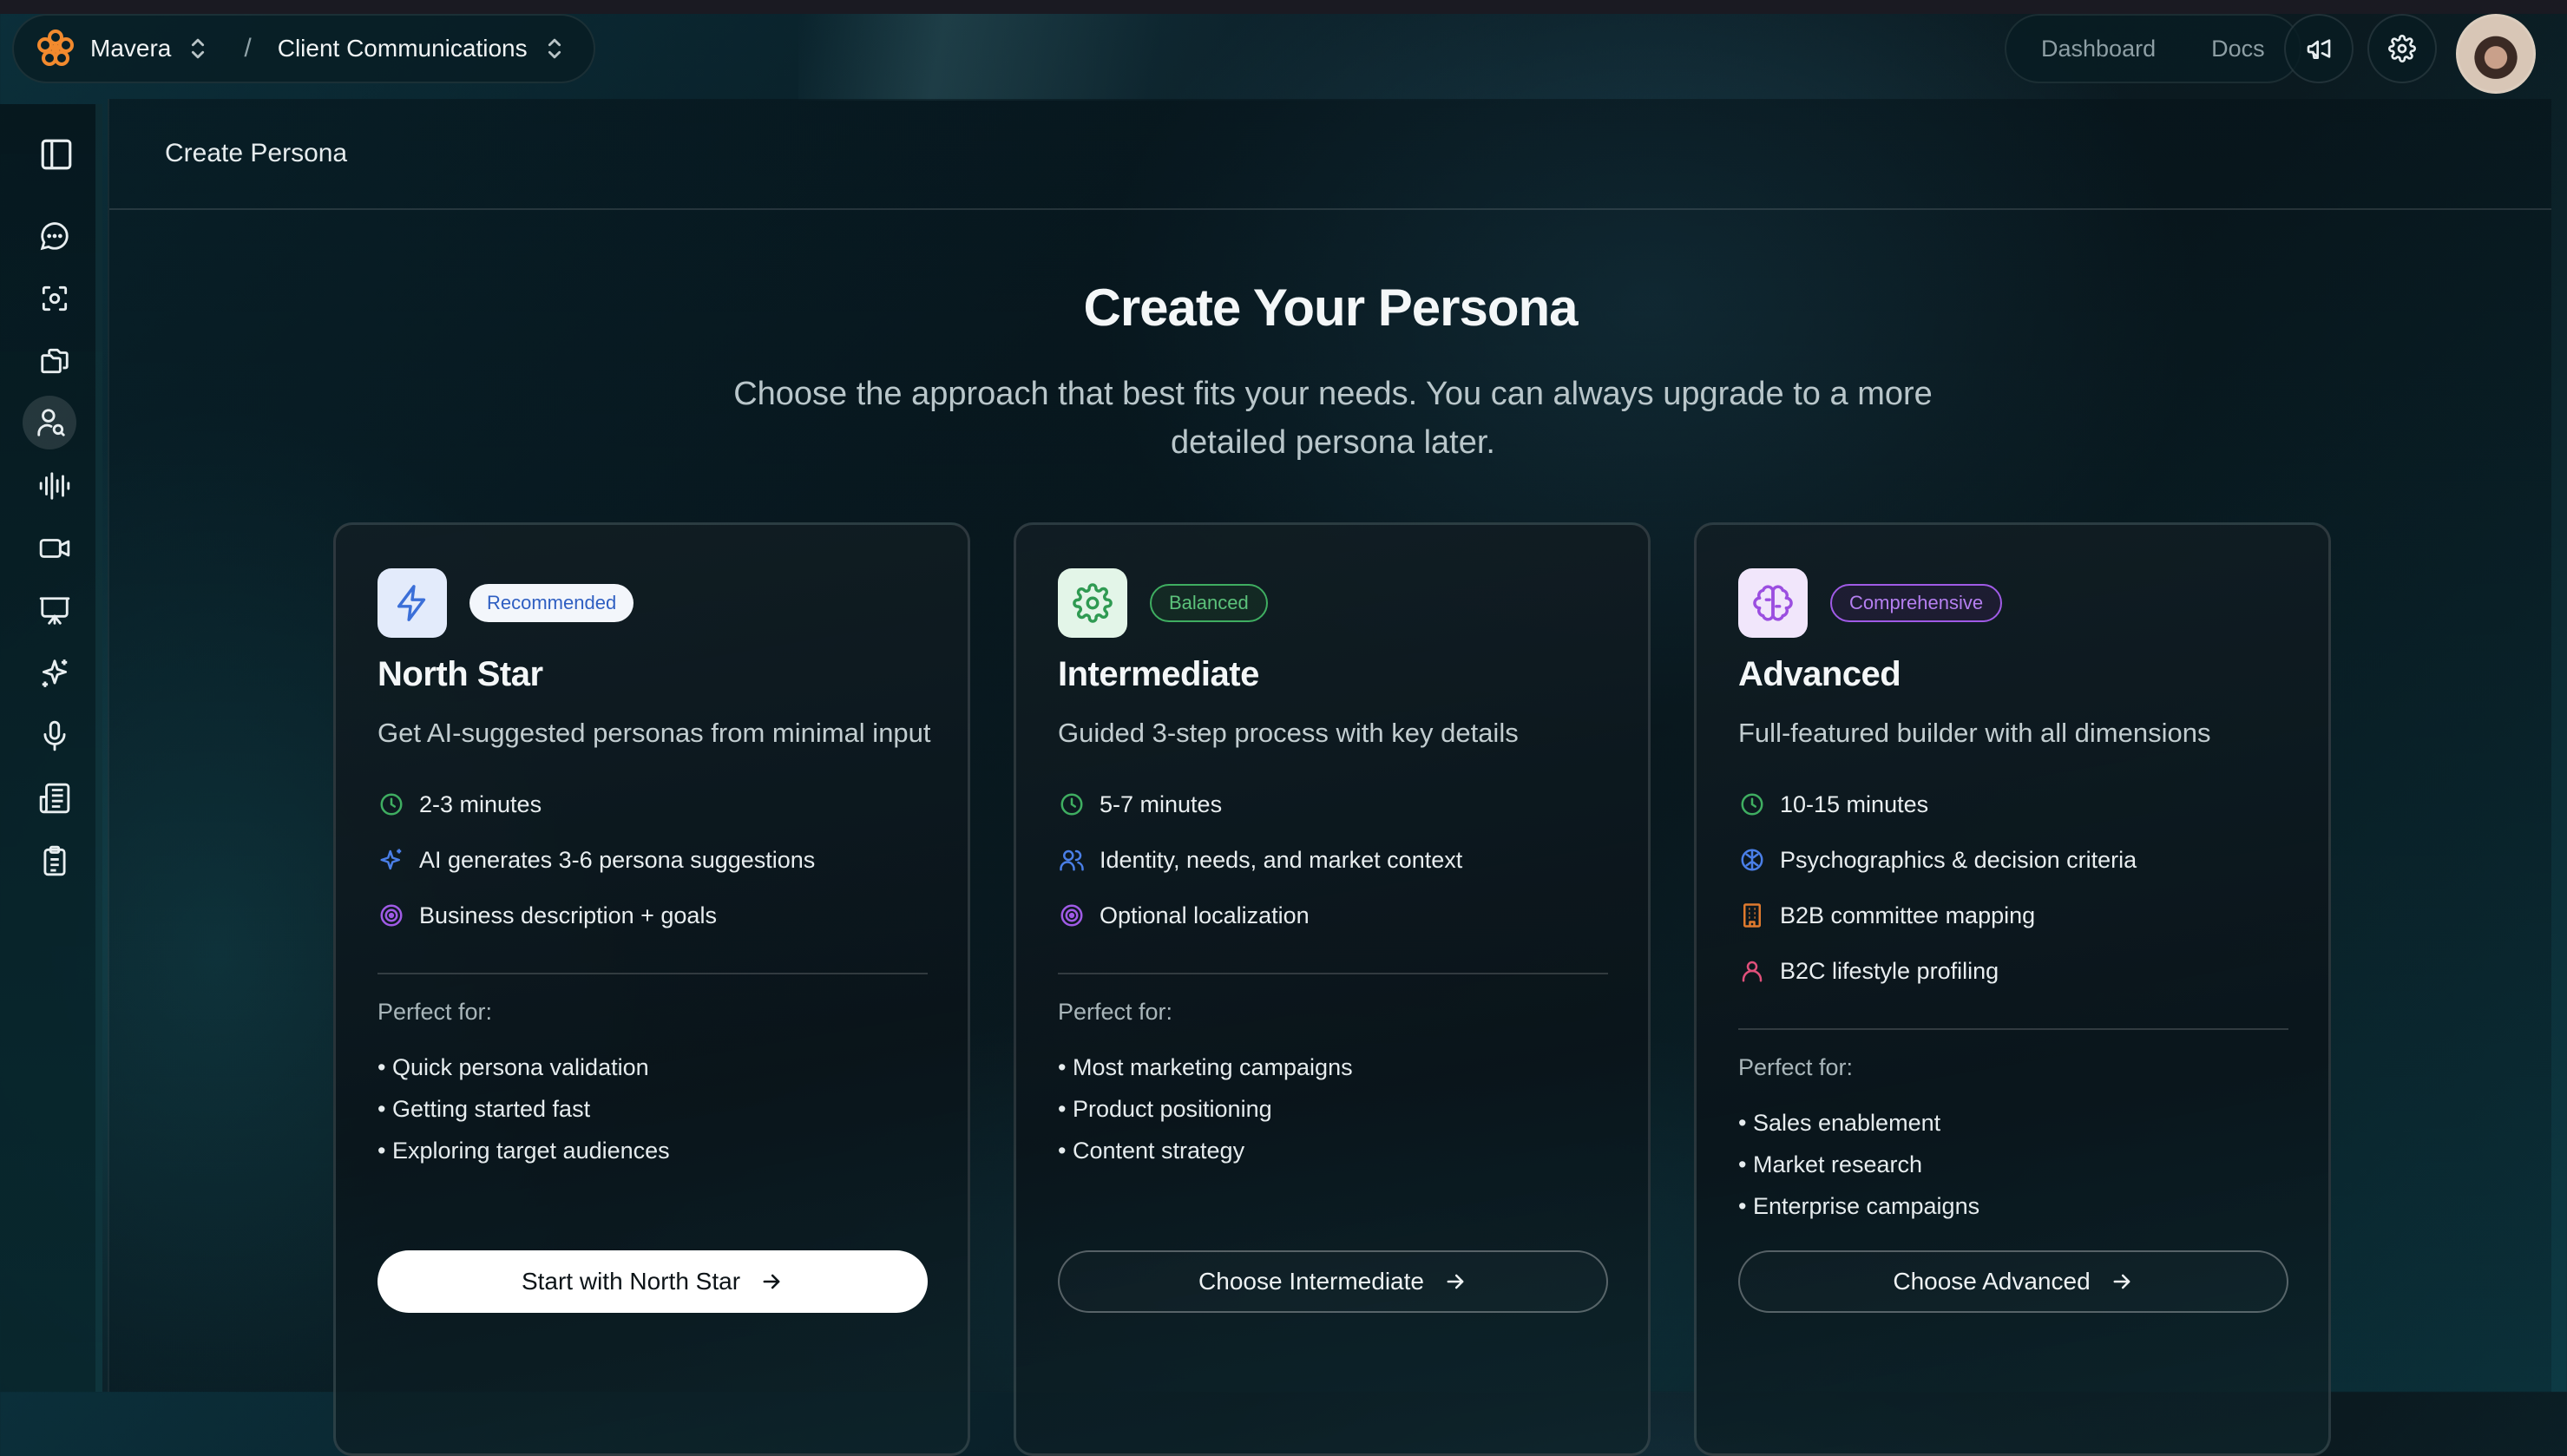 This screenshot has height=1456, width=2567. Describe the element at coordinates (412, 603) in the screenshot. I see `lightning-icon` at that location.